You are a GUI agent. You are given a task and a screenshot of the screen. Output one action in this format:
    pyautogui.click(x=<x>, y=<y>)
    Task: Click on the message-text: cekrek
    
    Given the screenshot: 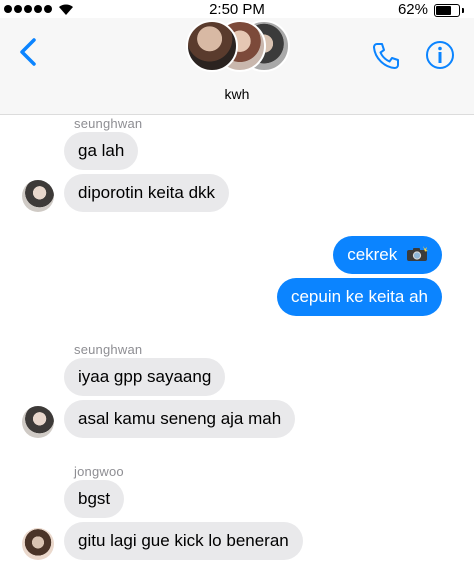 What is the action you would take?
    pyautogui.click(x=372, y=254)
    